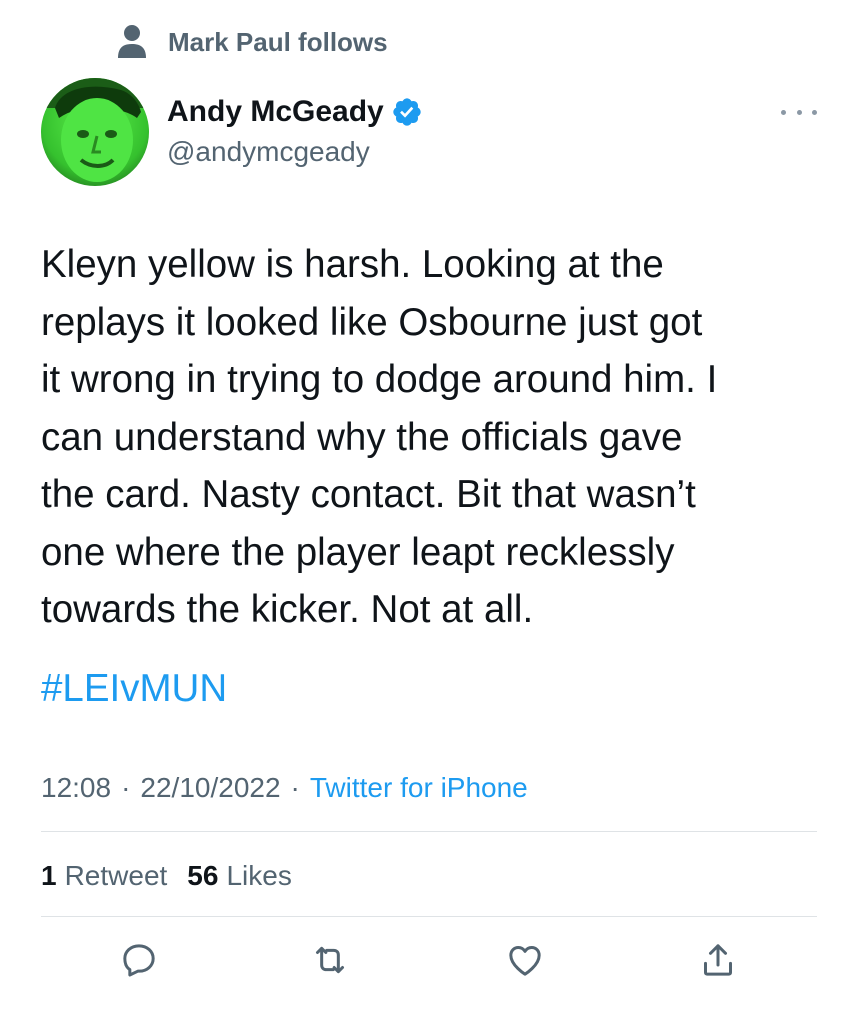 This screenshot has width=857, height=1024. I want to click on tweet-metadata: 12:08 · 22/10/2022 · Twitter for iPhone, so click(284, 788).